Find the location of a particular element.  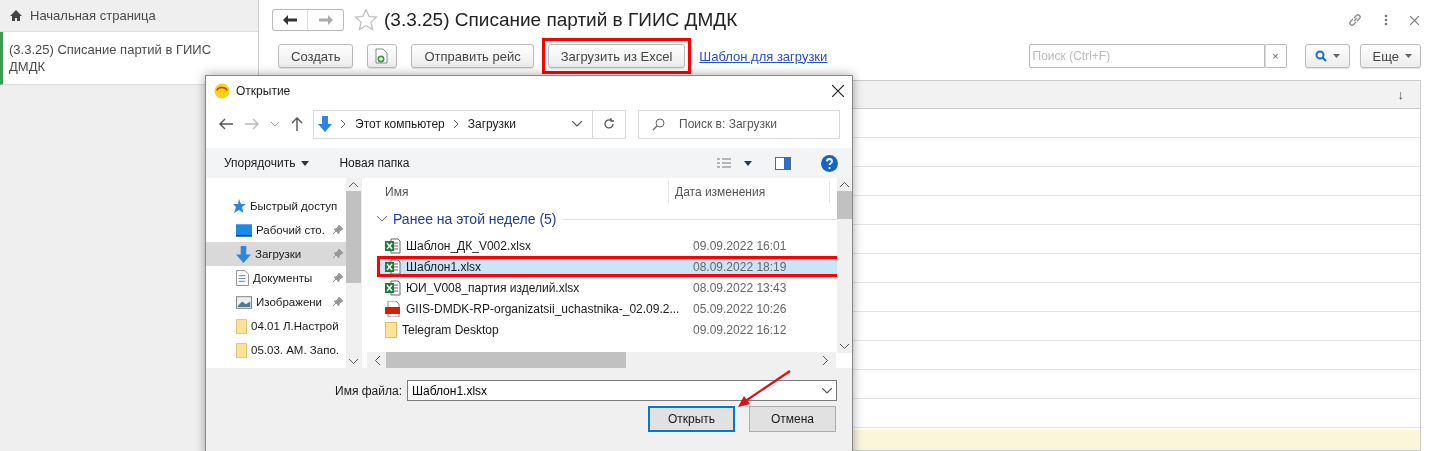

back-button is located at coordinates (290, 20).